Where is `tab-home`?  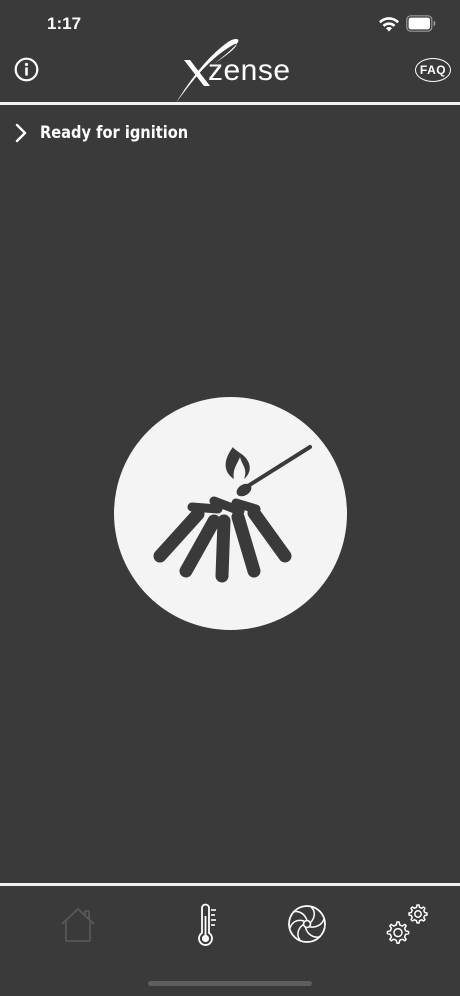 tab-home is located at coordinates (78, 924).